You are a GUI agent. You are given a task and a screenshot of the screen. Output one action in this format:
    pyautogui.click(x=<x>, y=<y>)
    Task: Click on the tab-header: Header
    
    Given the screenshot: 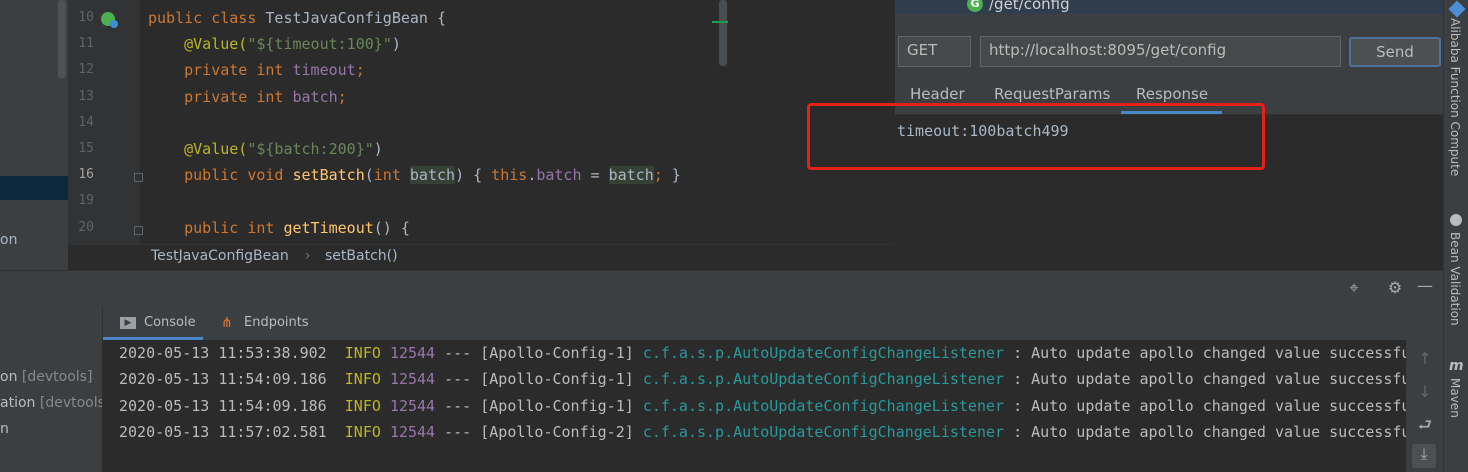 What is the action you would take?
    pyautogui.click(x=937, y=94)
    